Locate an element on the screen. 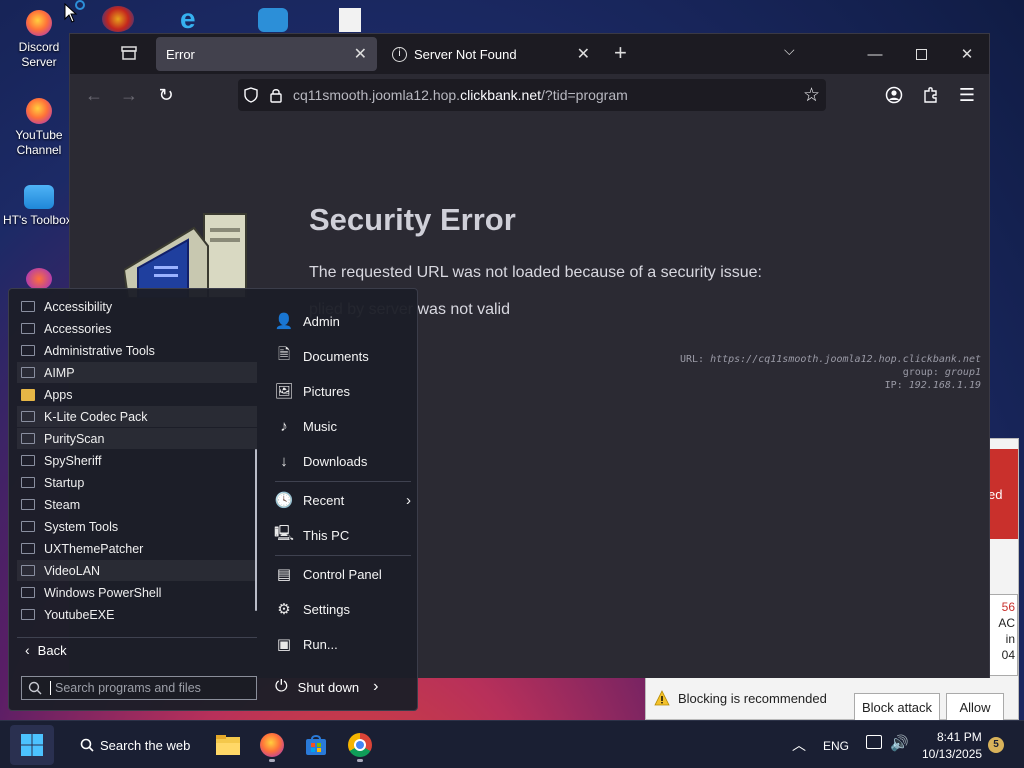 This screenshot has width=1024, height=768. place-settings: ⚙ Settings is located at coordinates (343, 609).